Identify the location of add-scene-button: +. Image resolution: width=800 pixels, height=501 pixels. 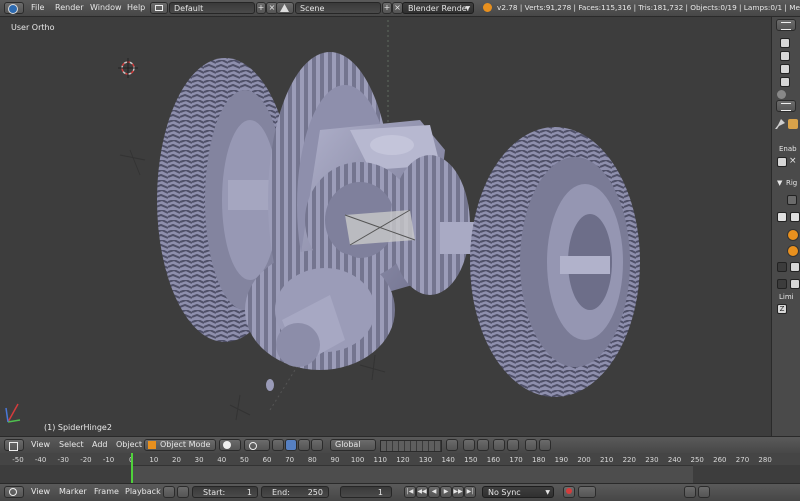
(387, 8).